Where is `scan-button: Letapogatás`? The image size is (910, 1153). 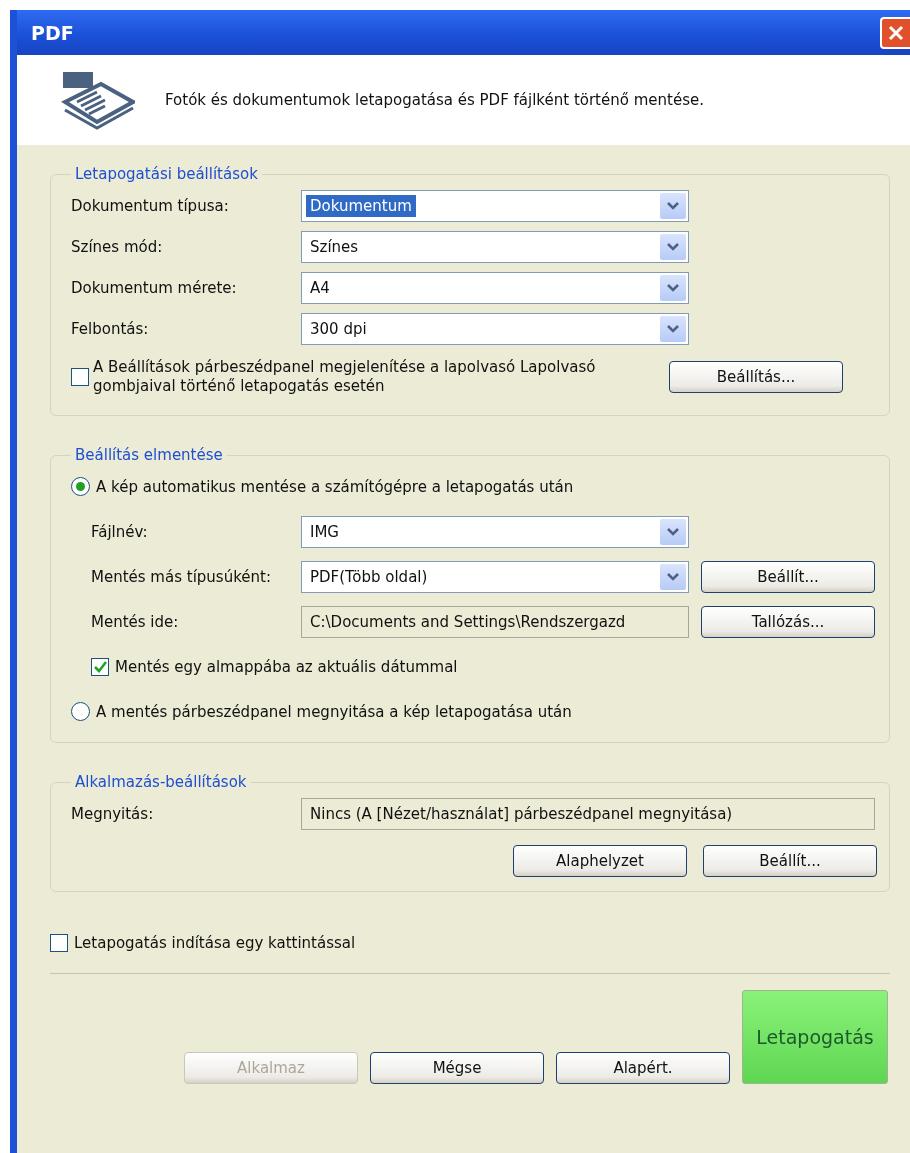 scan-button: Letapogatás is located at coordinates (815, 1037).